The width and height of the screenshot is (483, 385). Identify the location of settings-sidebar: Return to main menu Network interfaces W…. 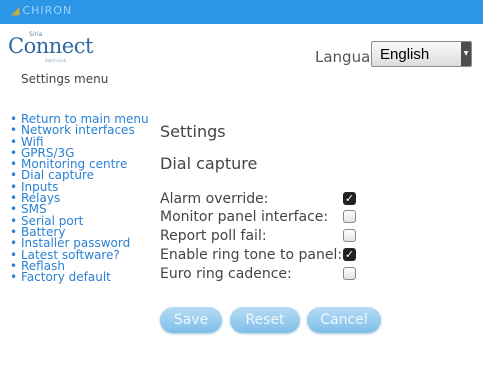
(85, 198).